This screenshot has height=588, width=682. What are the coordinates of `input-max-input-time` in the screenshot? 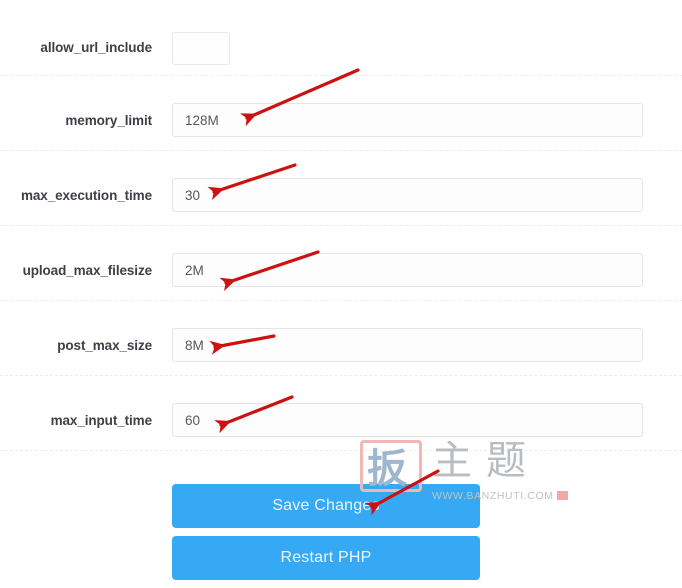 It's located at (407, 420).